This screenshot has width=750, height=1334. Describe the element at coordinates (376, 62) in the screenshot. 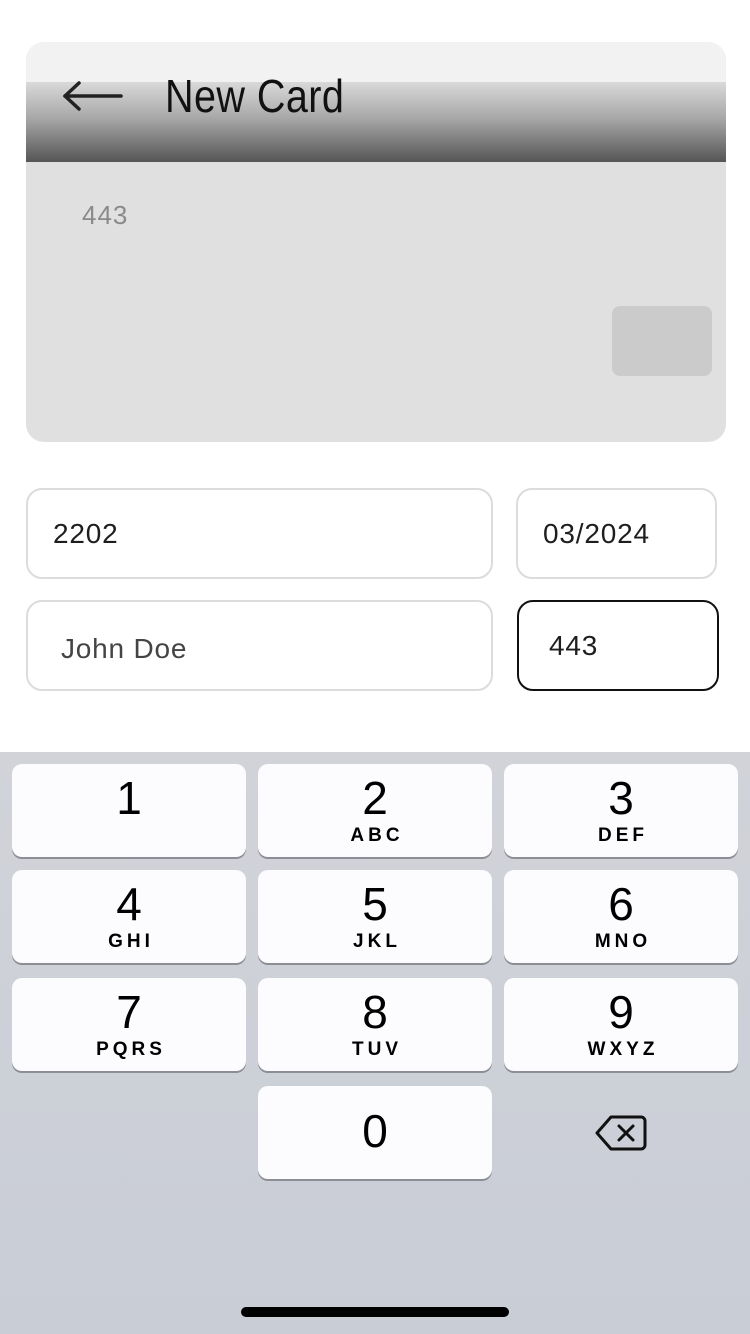

I see `card-top-strip` at that location.